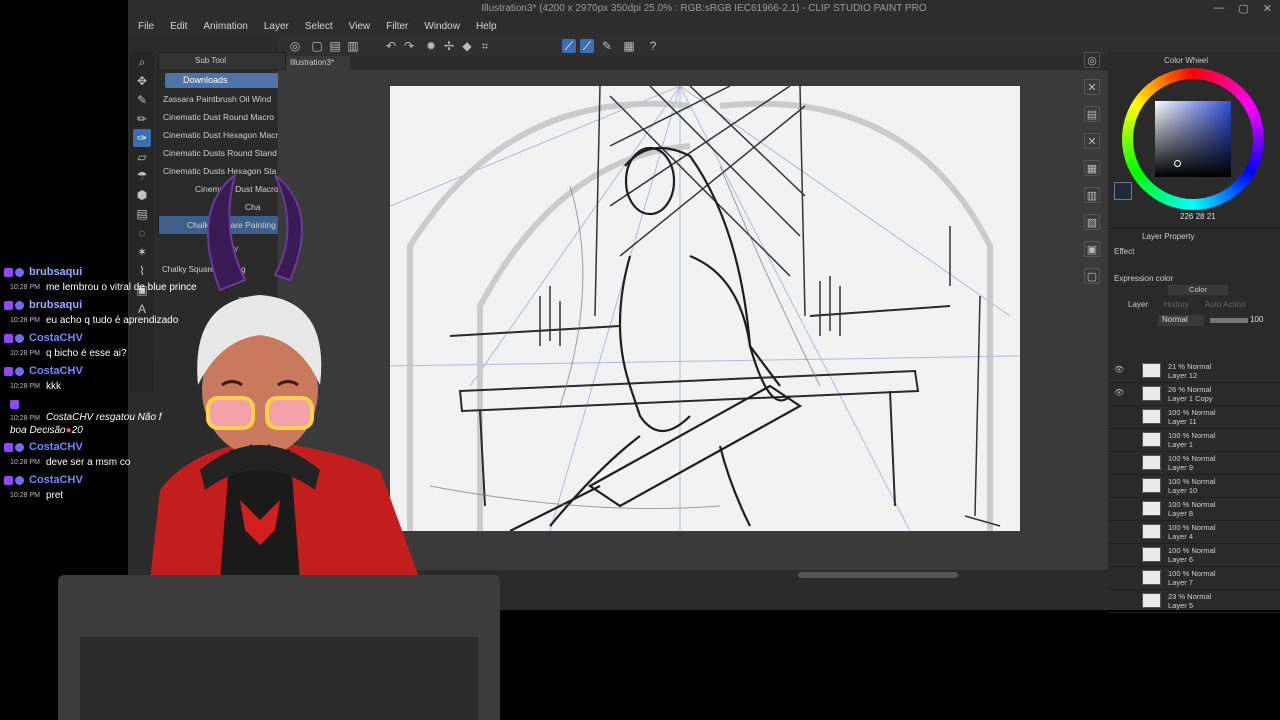  Describe the element at coordinates (142, 176) in the screenshot. I see `blend-icon: ☂` at that location.